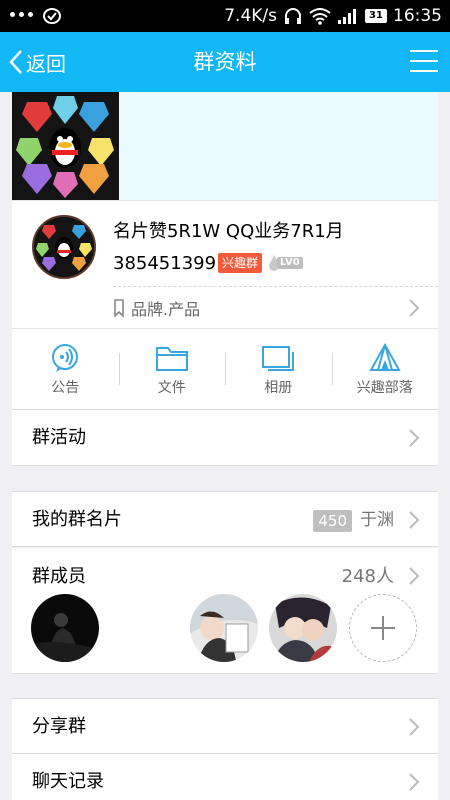 The image size is (450, 800). I want to click on group-tag-row: 品牌.产品, so click(275, 308).